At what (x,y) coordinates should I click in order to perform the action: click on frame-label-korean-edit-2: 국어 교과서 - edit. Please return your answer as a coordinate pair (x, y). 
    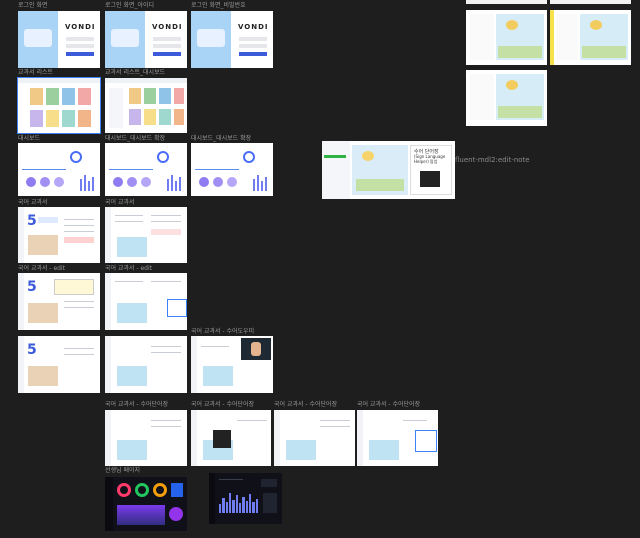
    Looking at the image, I should click on (129, 268).